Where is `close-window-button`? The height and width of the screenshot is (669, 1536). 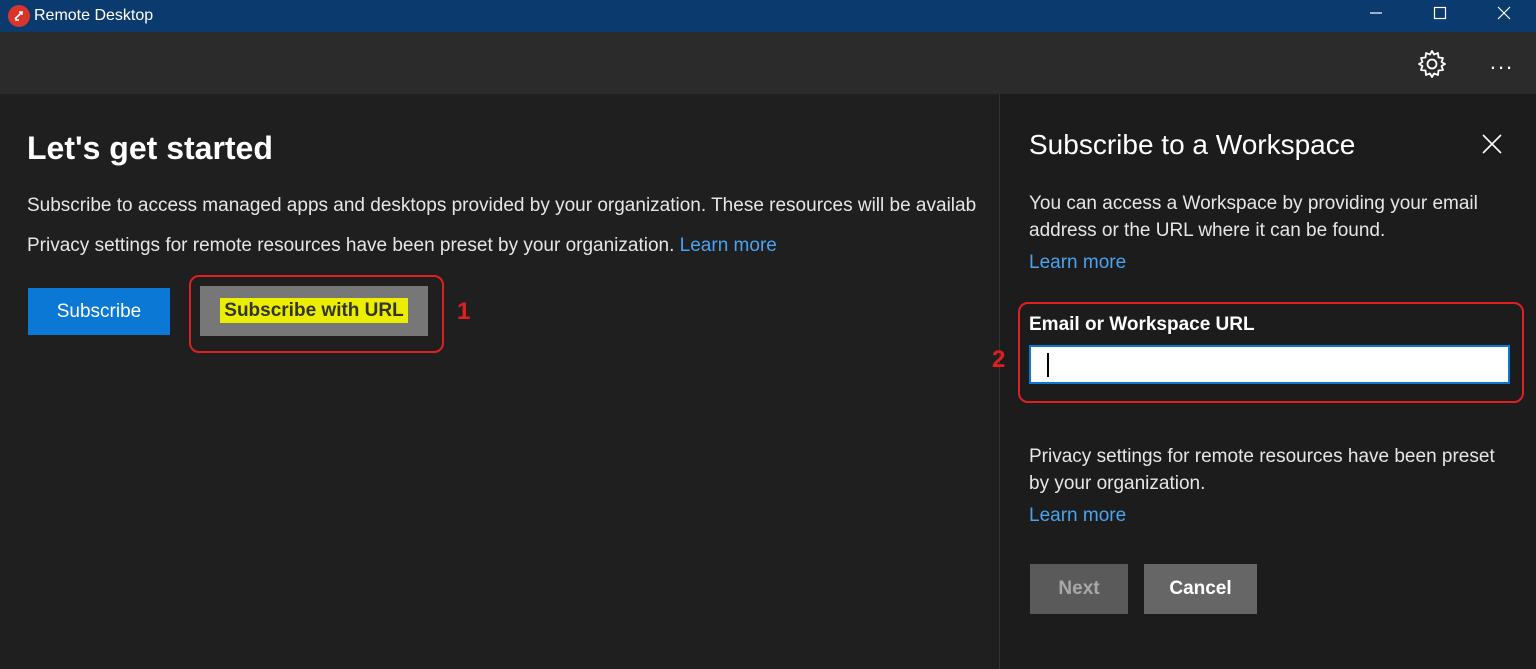 close-window-button is located at coordinates (1504, 16).